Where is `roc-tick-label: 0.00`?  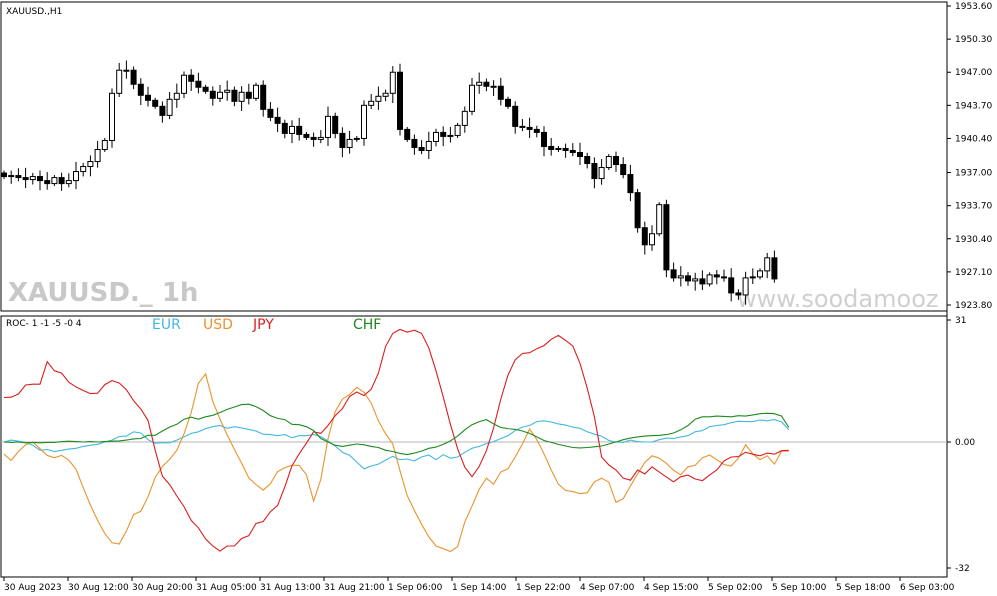 roc-tick-label: 0.00 is located at coordinates (965, 443).